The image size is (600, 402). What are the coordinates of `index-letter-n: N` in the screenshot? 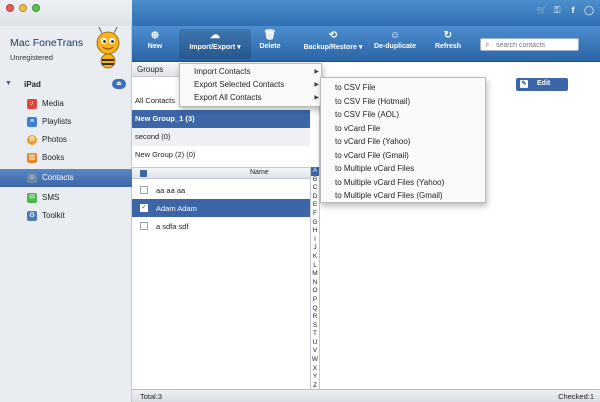 It's located at (315, 283).